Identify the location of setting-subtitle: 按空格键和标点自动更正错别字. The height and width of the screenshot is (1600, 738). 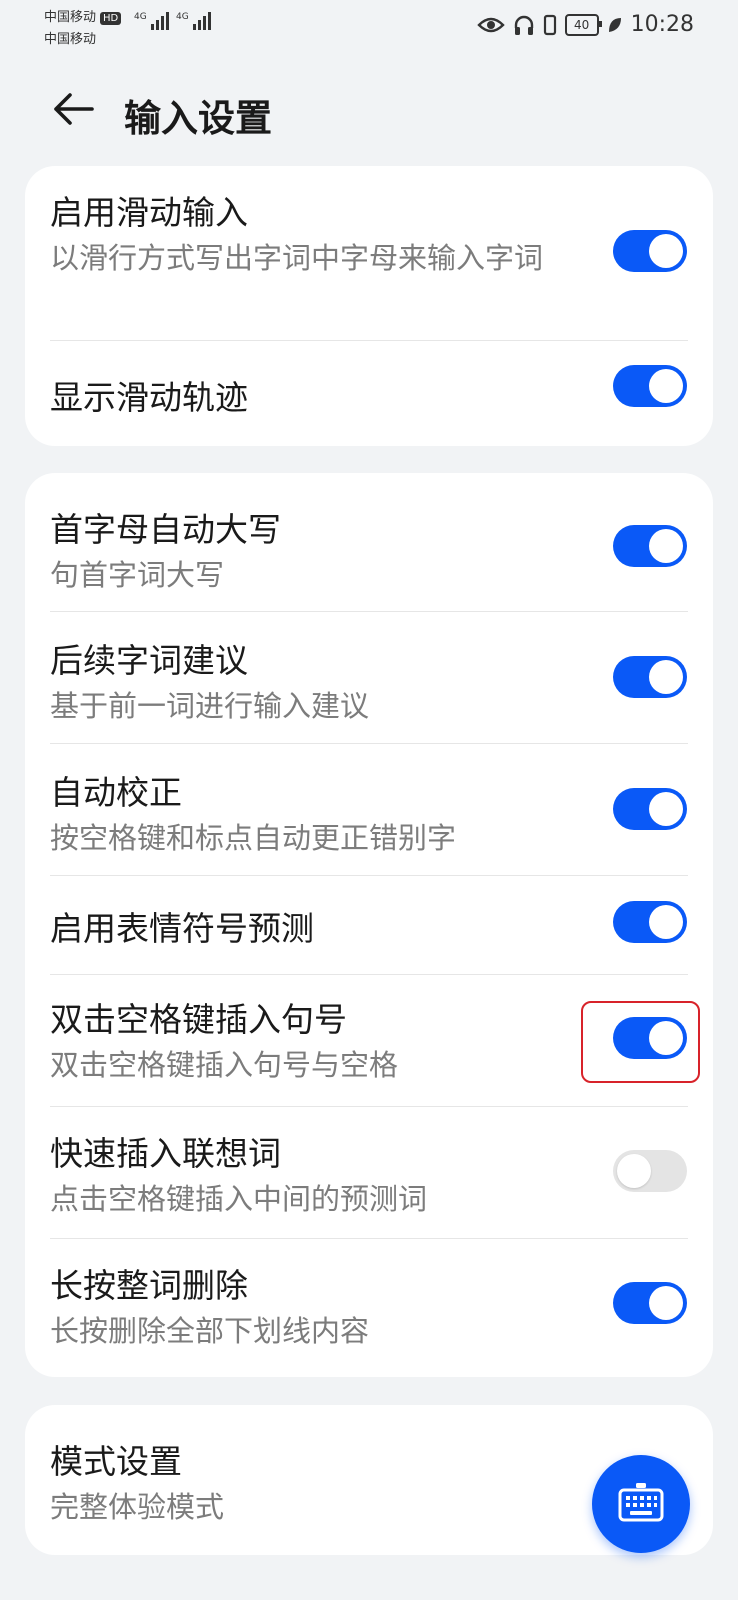
(253, 838).